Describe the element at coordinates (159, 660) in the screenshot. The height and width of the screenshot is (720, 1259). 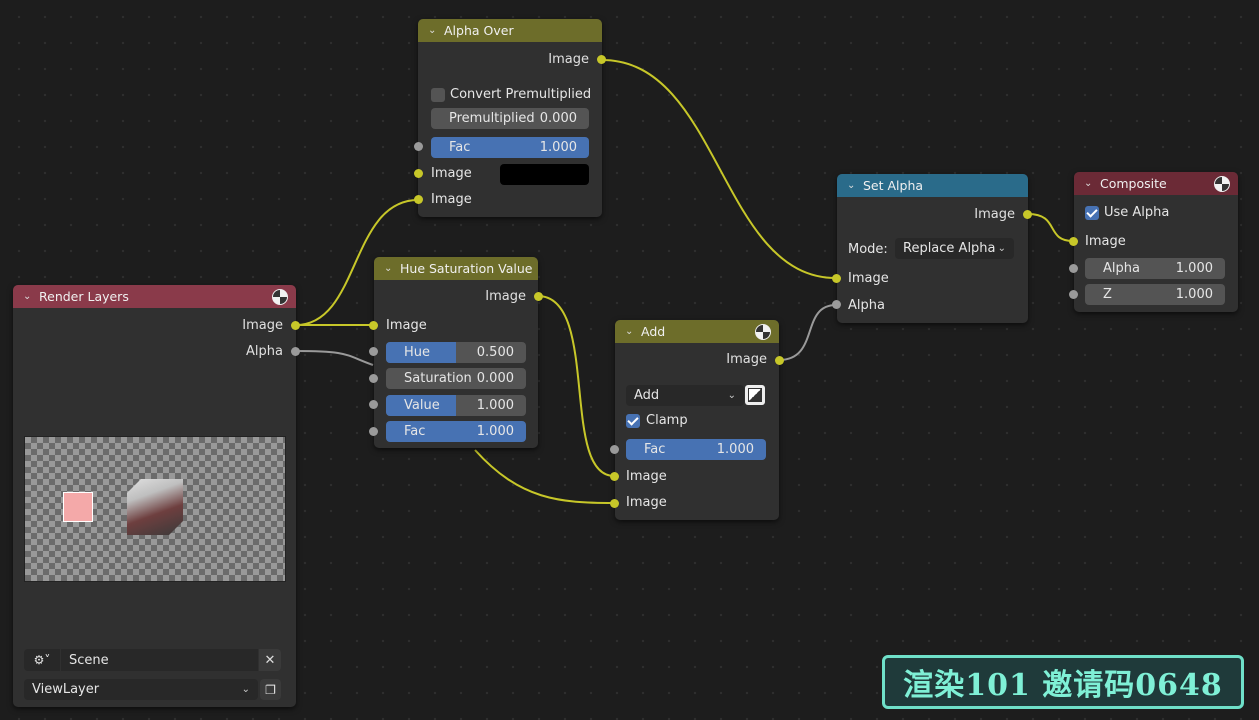
I see `scene-field: Scene` at that location.